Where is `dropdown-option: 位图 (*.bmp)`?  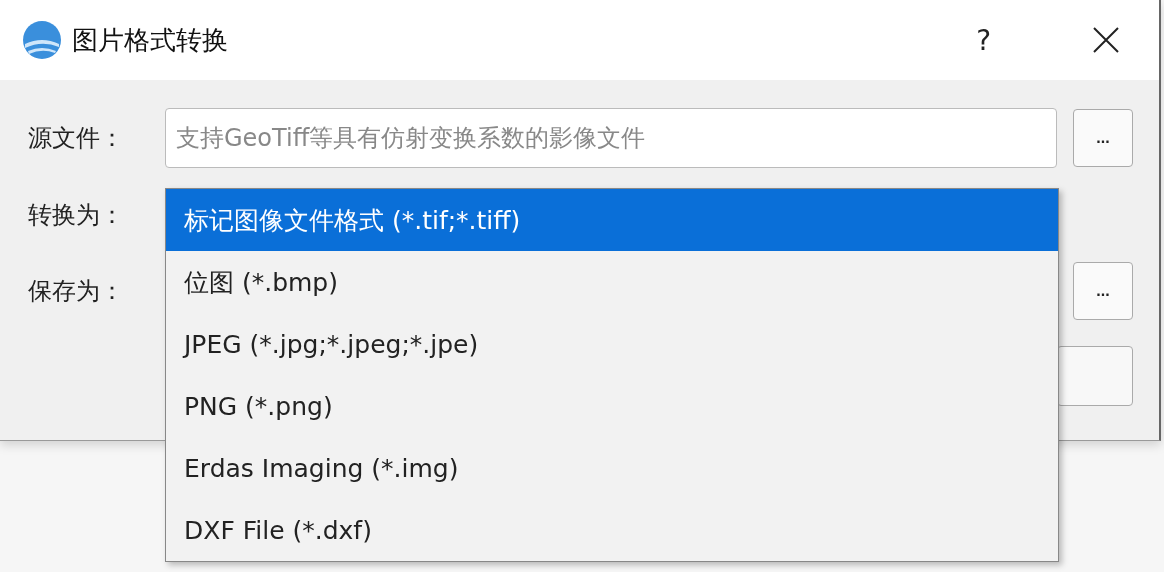 dropdown-option: 位图 (*.bmp) is located at coordinates (612, 282).